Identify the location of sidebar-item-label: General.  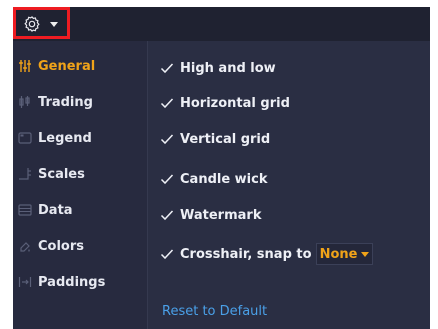
(67, 66).